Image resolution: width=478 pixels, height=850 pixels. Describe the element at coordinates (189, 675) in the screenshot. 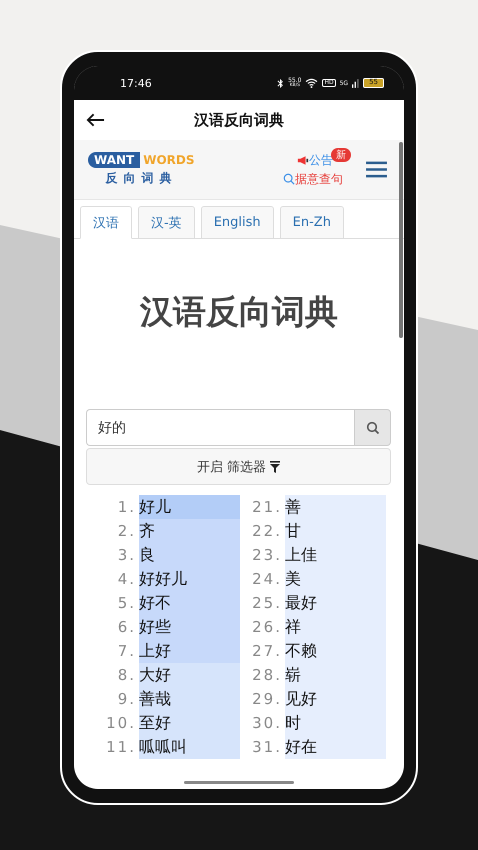

I see `result-word: 大好` at that location.